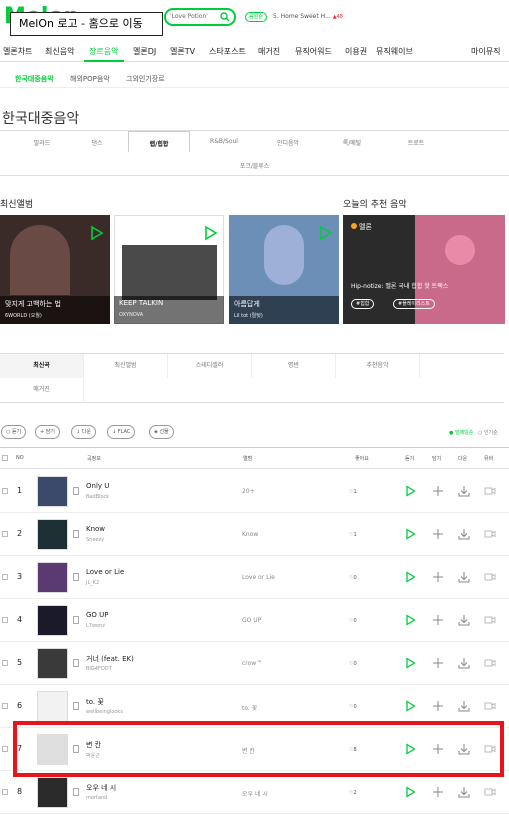 Image resolution: width=509 pixels, height=825 pixels. I want to click on subnav-korean-pop: 한국대중음악, so click(34, 79).